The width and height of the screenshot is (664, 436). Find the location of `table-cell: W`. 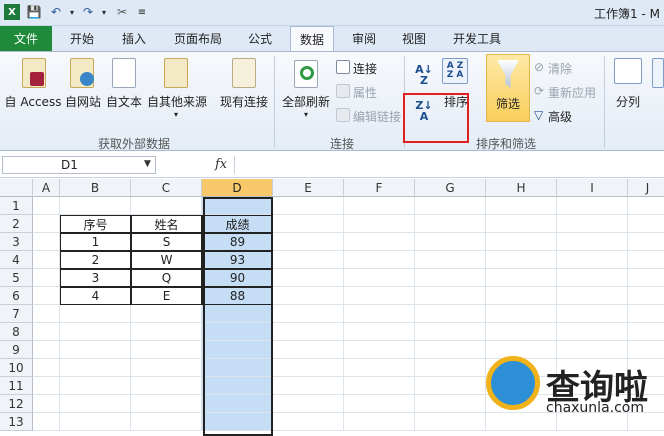

table-cell: W is located at coordinates (166, 260).